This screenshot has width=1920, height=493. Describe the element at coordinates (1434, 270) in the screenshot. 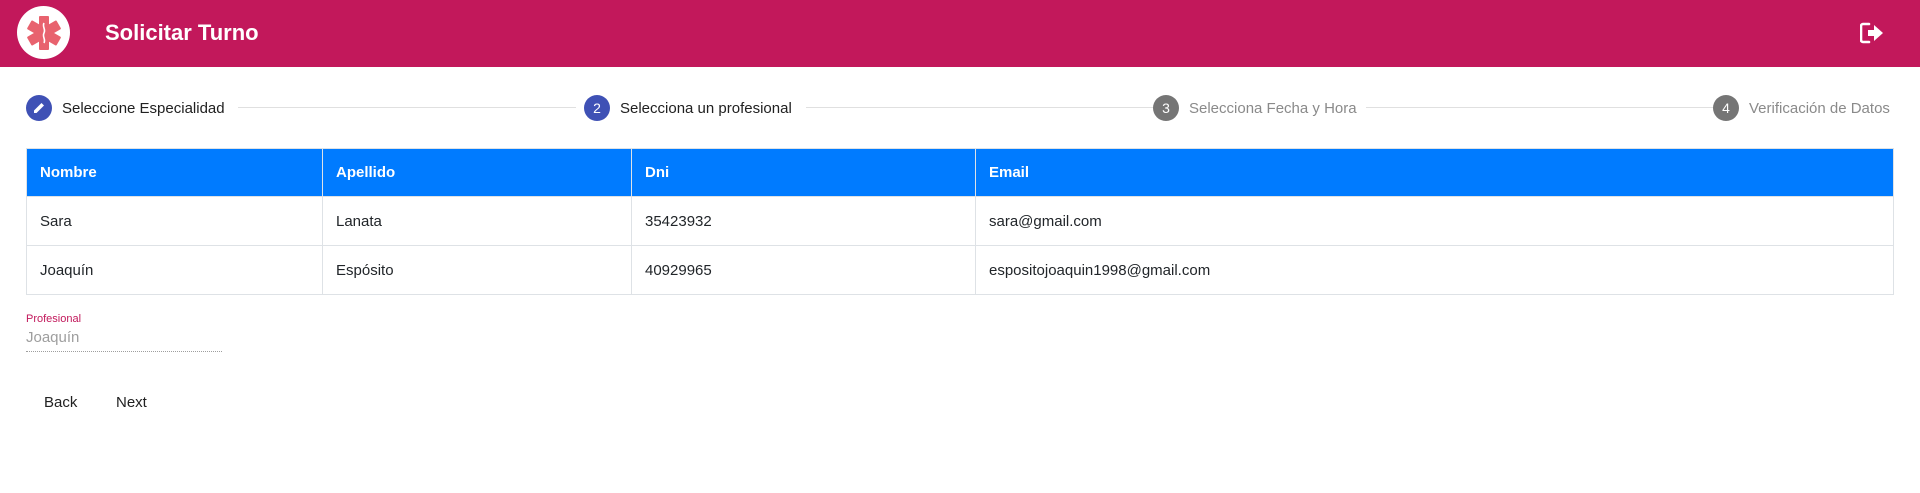

I see `cell-email: espositojoaquin1998@gmail.com` at that location.